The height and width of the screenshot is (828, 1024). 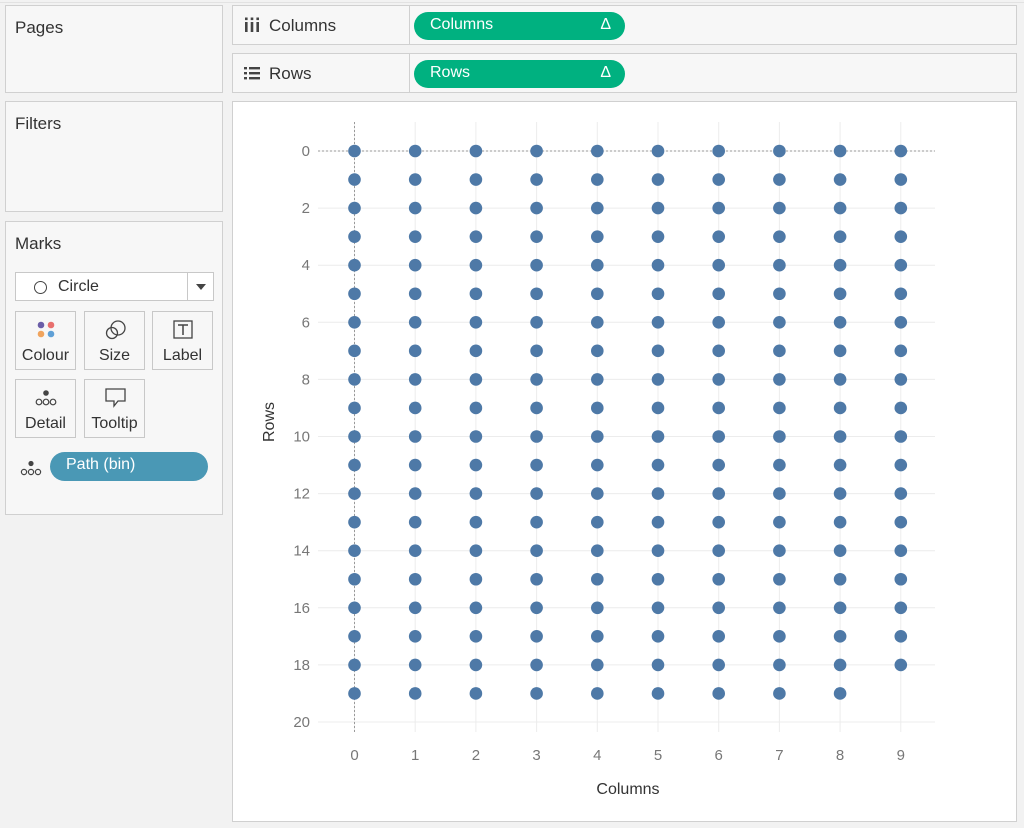 I want to click on label-button: Label, so click(x=182, y=340).